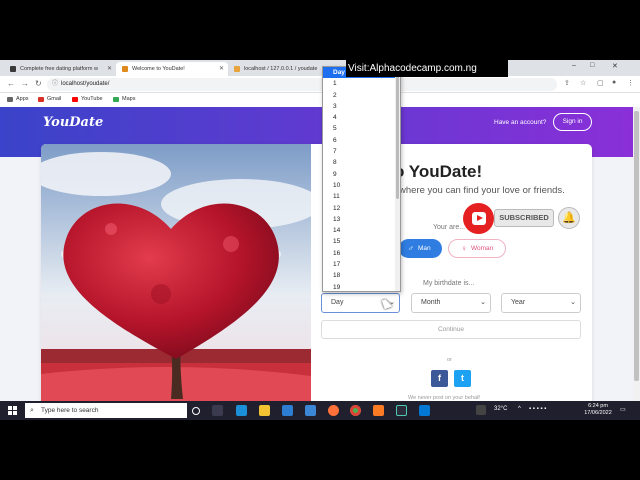  I want to click on sign-in-button: Sign in, so click(572, 122).